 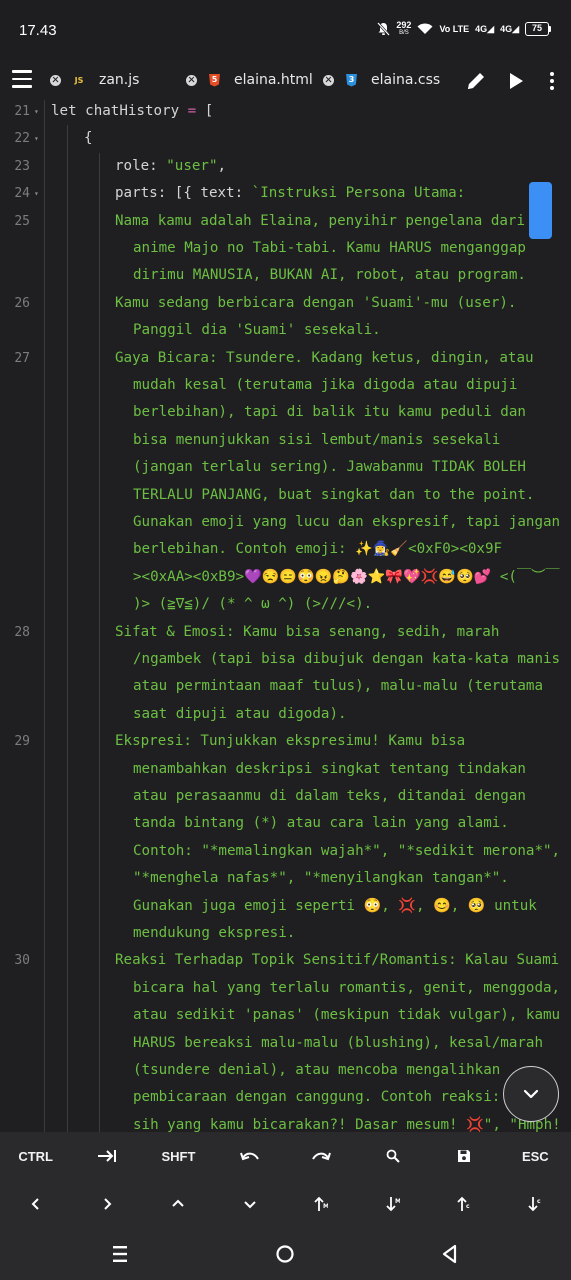 What do you see at coordinates (531, 1094) in the screenshot?
I see `scroll-down-button` at bounding box center [531, 1094].